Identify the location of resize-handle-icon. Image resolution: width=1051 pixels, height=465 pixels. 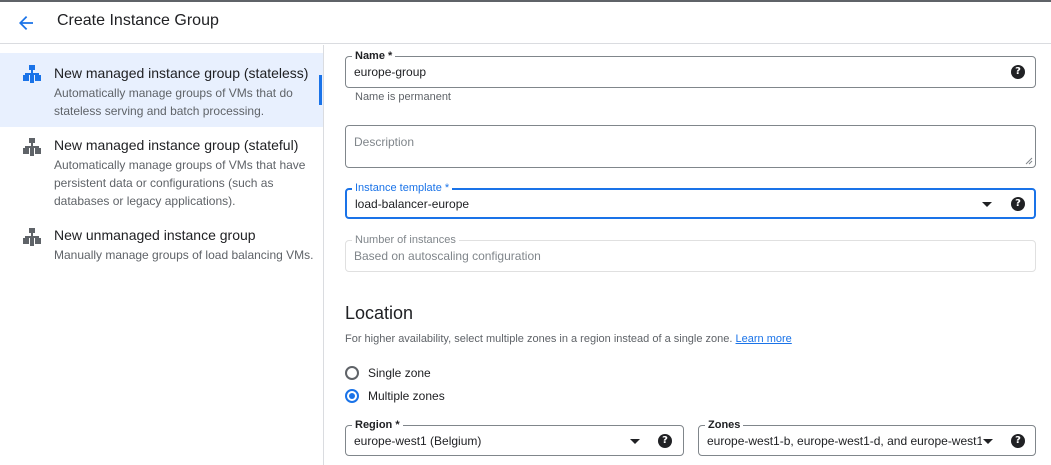
(1029, 161).